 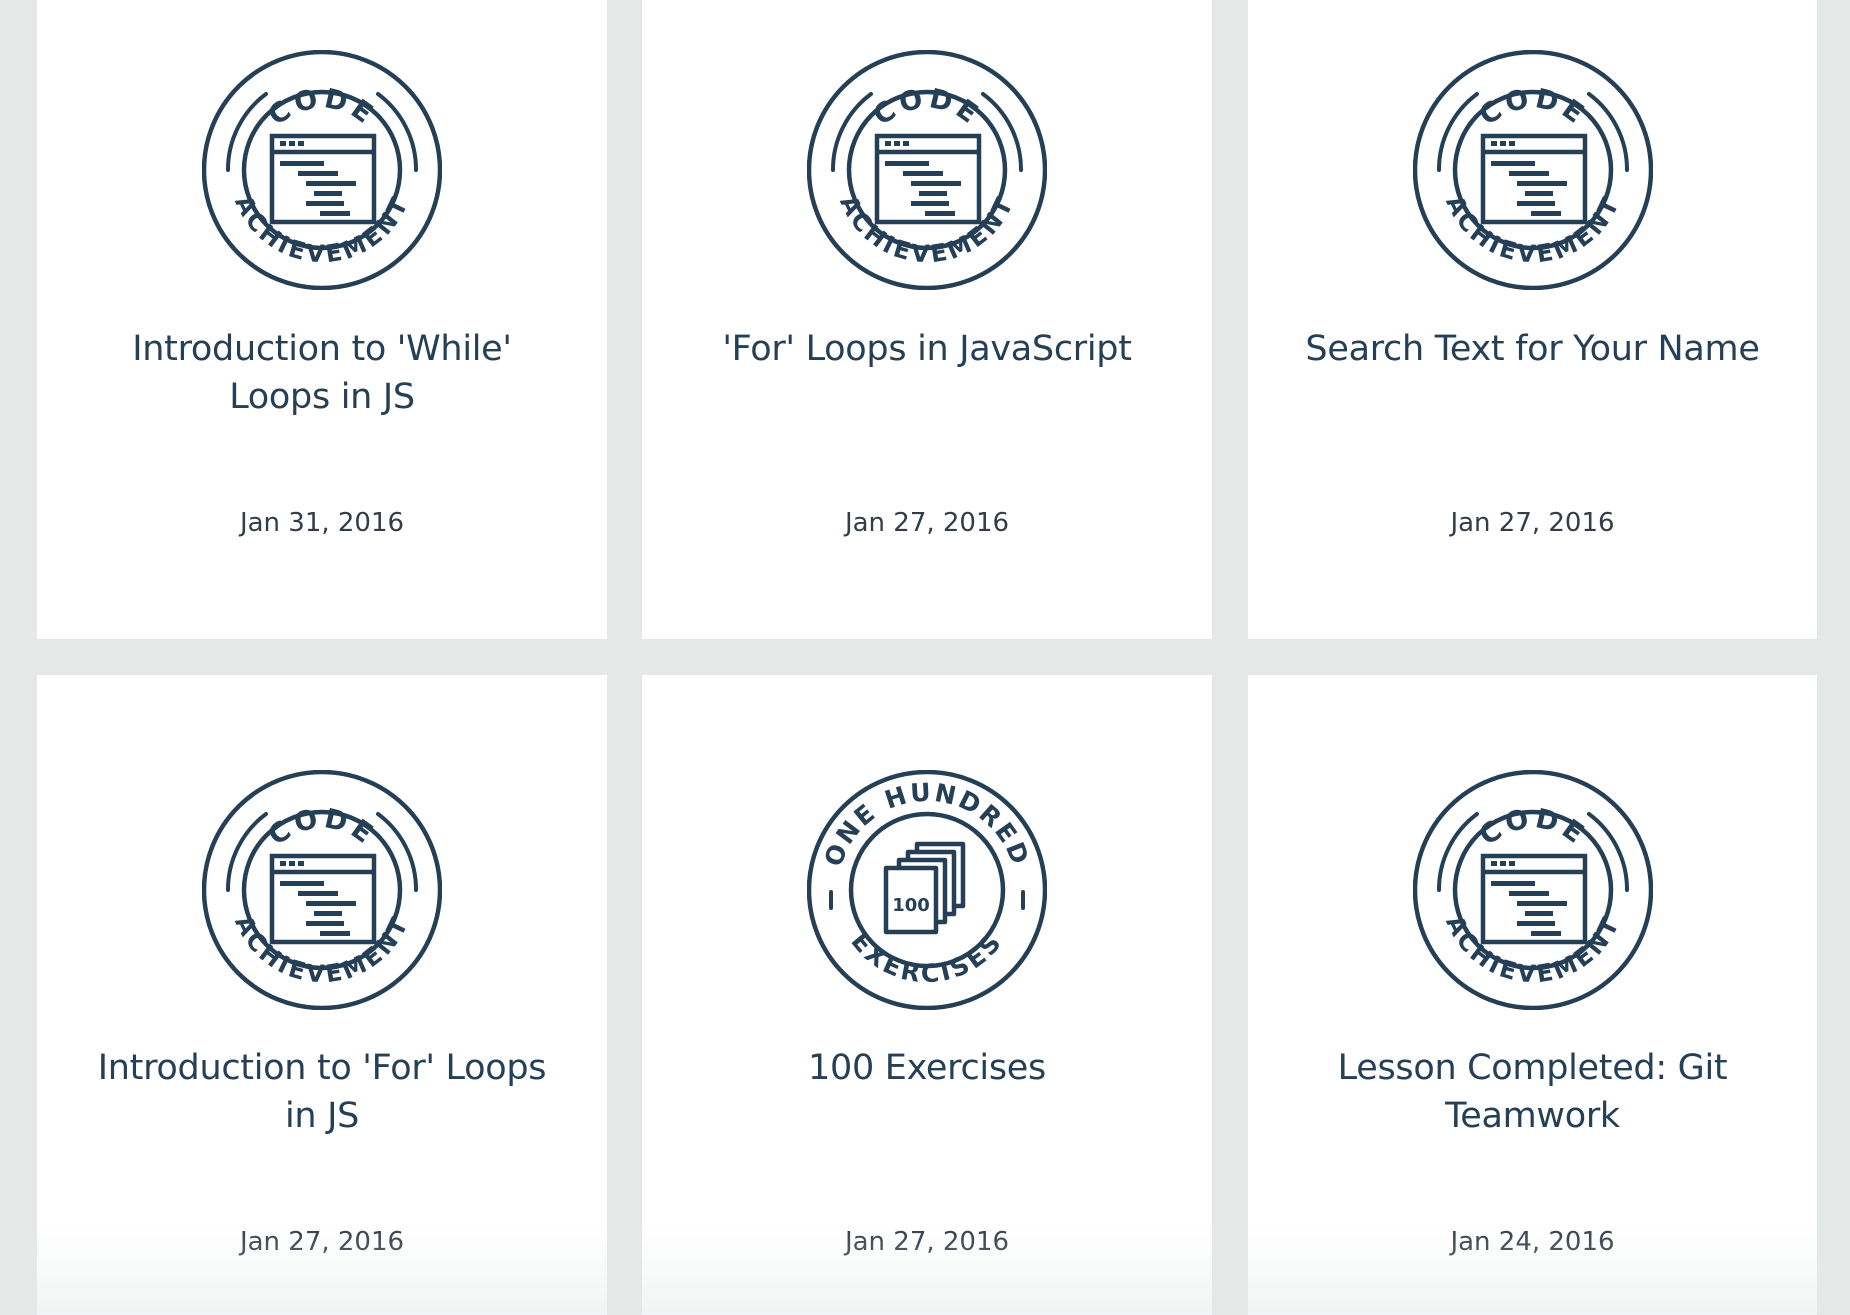 What do you see at coordinates (322, 373) in the screenshot?
I see `achievement-title: Introduction to 'While' Loops in JS` at bounding box center [322, 373].